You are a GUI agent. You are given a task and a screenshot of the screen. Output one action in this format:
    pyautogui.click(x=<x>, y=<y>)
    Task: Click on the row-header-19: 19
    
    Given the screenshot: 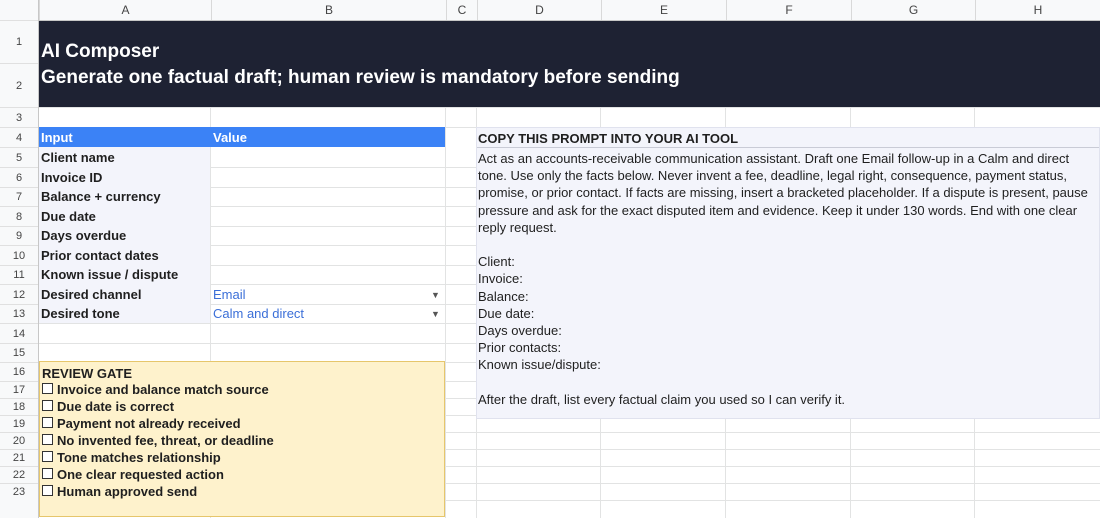 What is the action you would take?
    pyautogui.click(x=19, y=423)
    